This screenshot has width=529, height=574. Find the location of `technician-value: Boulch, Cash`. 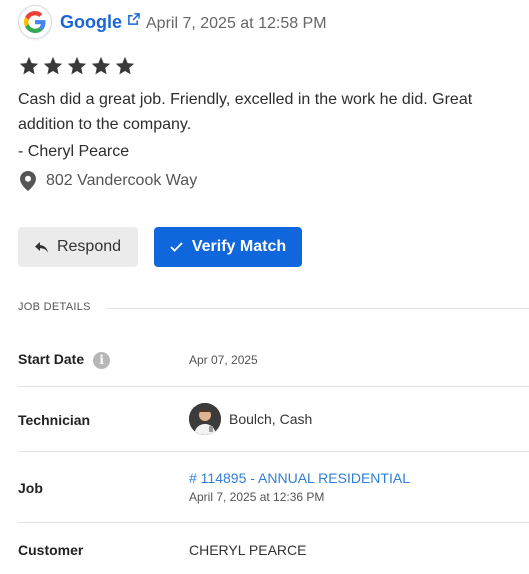

technician-value: Boulch, Cash is located at coordinates (250, 419).